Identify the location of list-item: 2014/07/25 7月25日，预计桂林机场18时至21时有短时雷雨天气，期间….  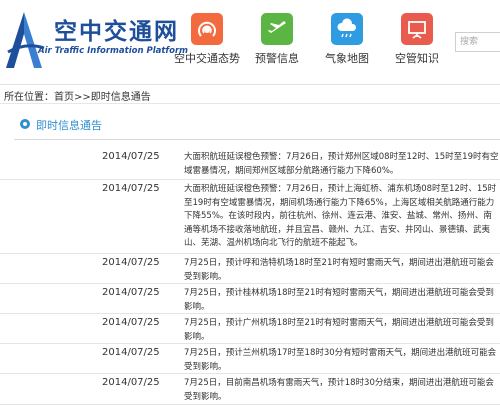
(250, 299).